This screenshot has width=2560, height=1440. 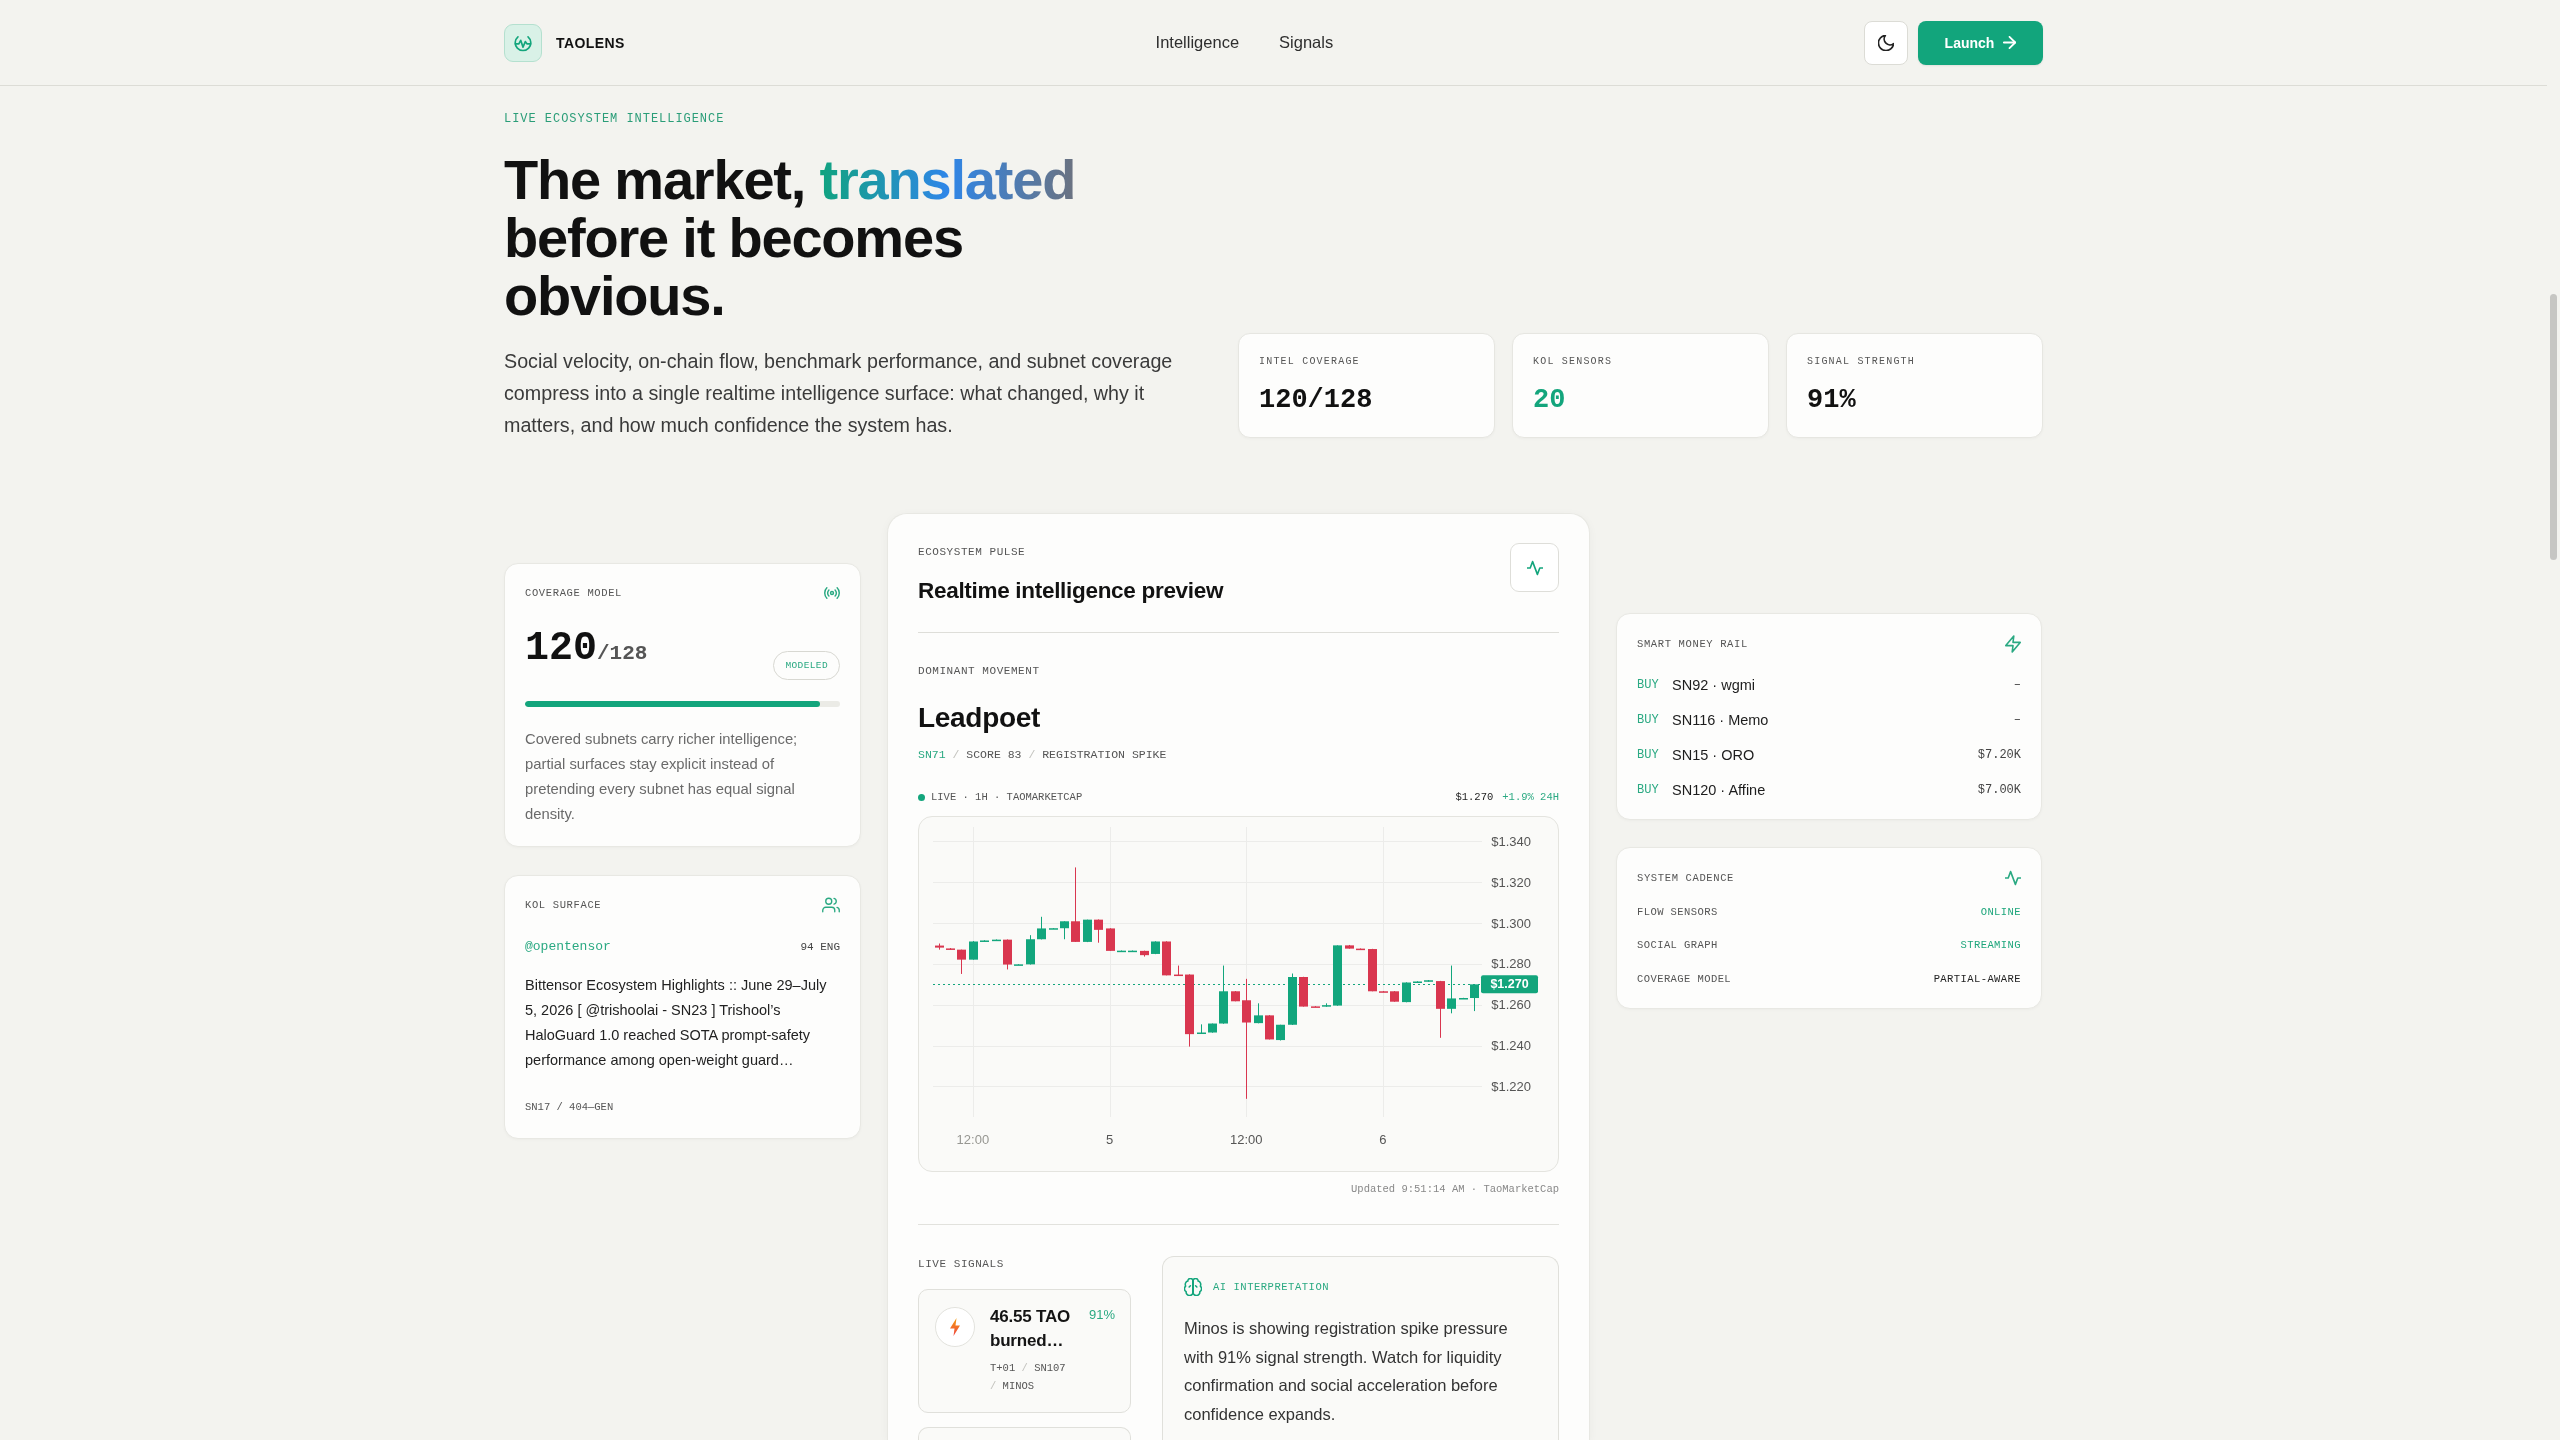 What do you see at coordinates (1549, 400) in the screenshot?
I see `stat-value: 20` at bounding box center [1549, 400].